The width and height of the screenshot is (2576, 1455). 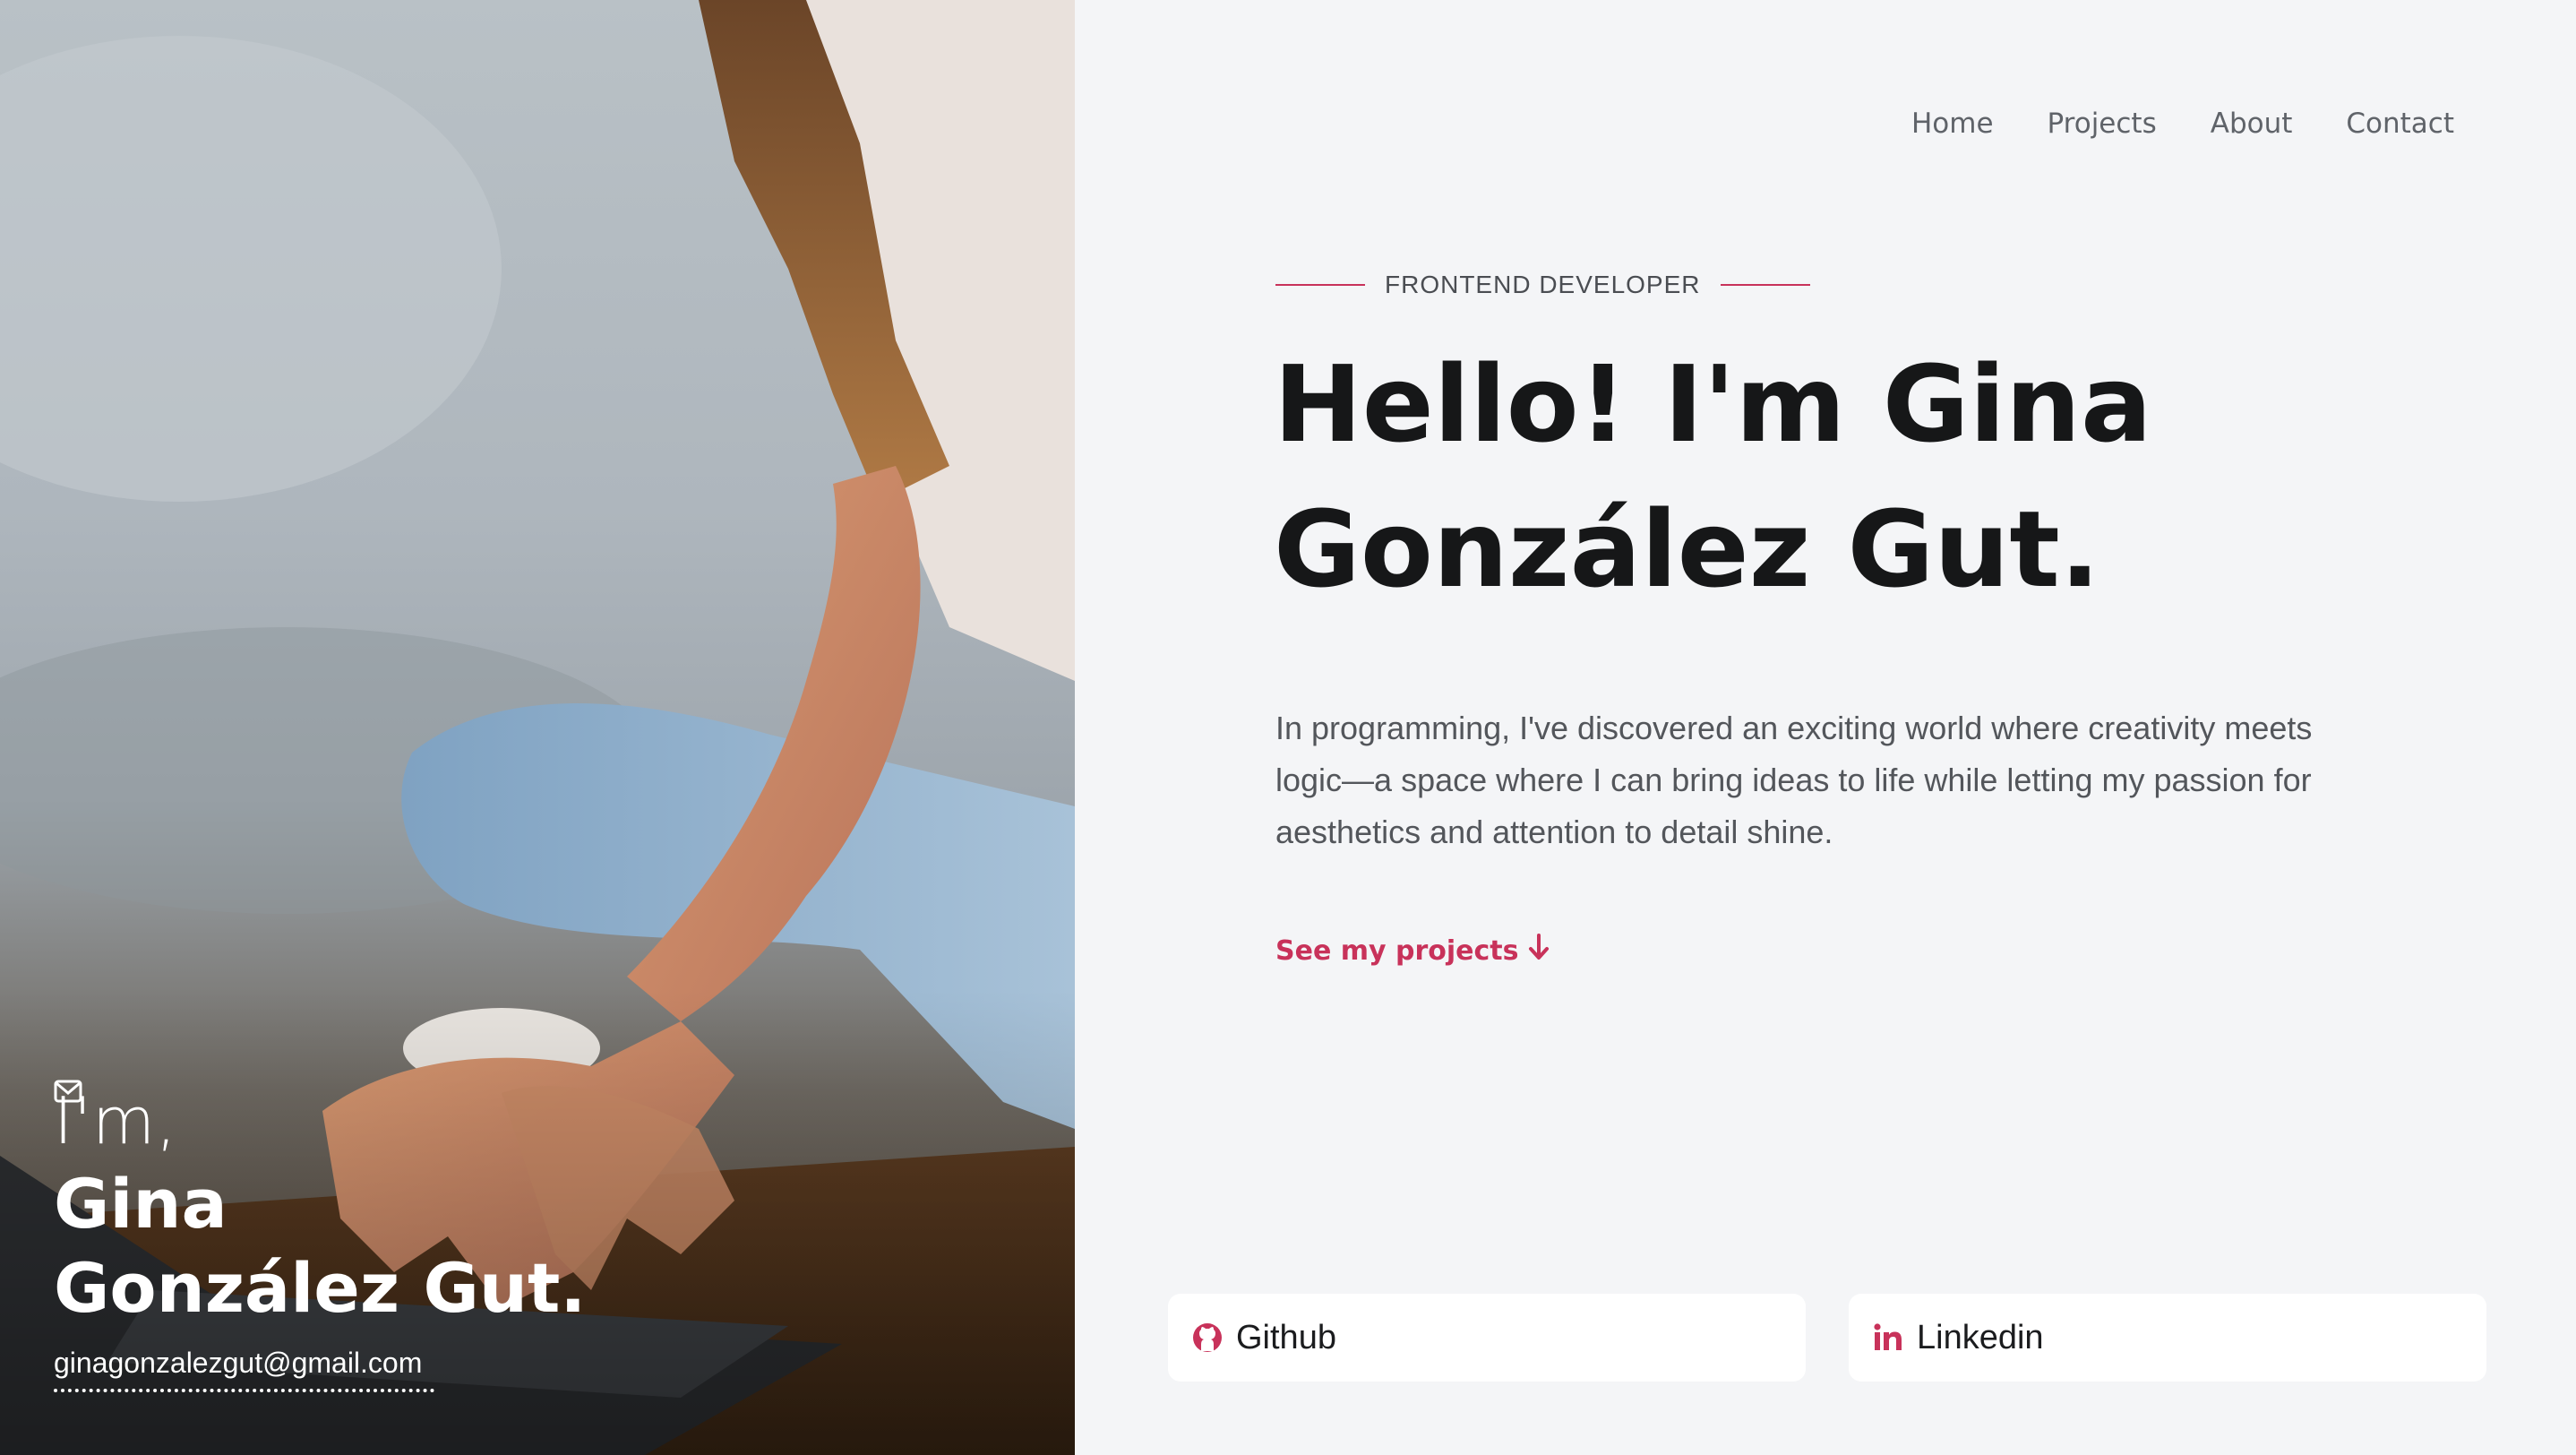 What do you see at coordinates (1320, 285) in the screenshot?
I see `role-line-left` at bounding box center [1320, 285].